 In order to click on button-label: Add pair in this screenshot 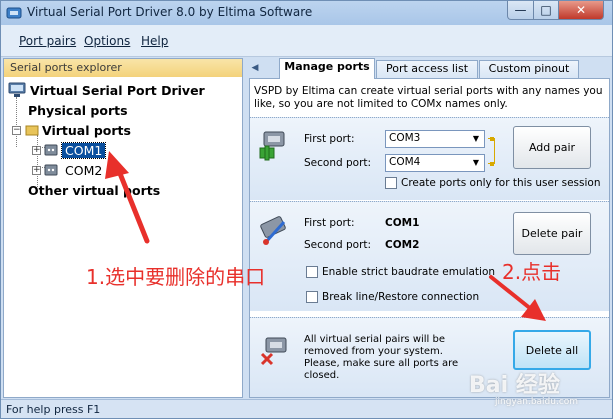, I will do `click(552, 147)`.